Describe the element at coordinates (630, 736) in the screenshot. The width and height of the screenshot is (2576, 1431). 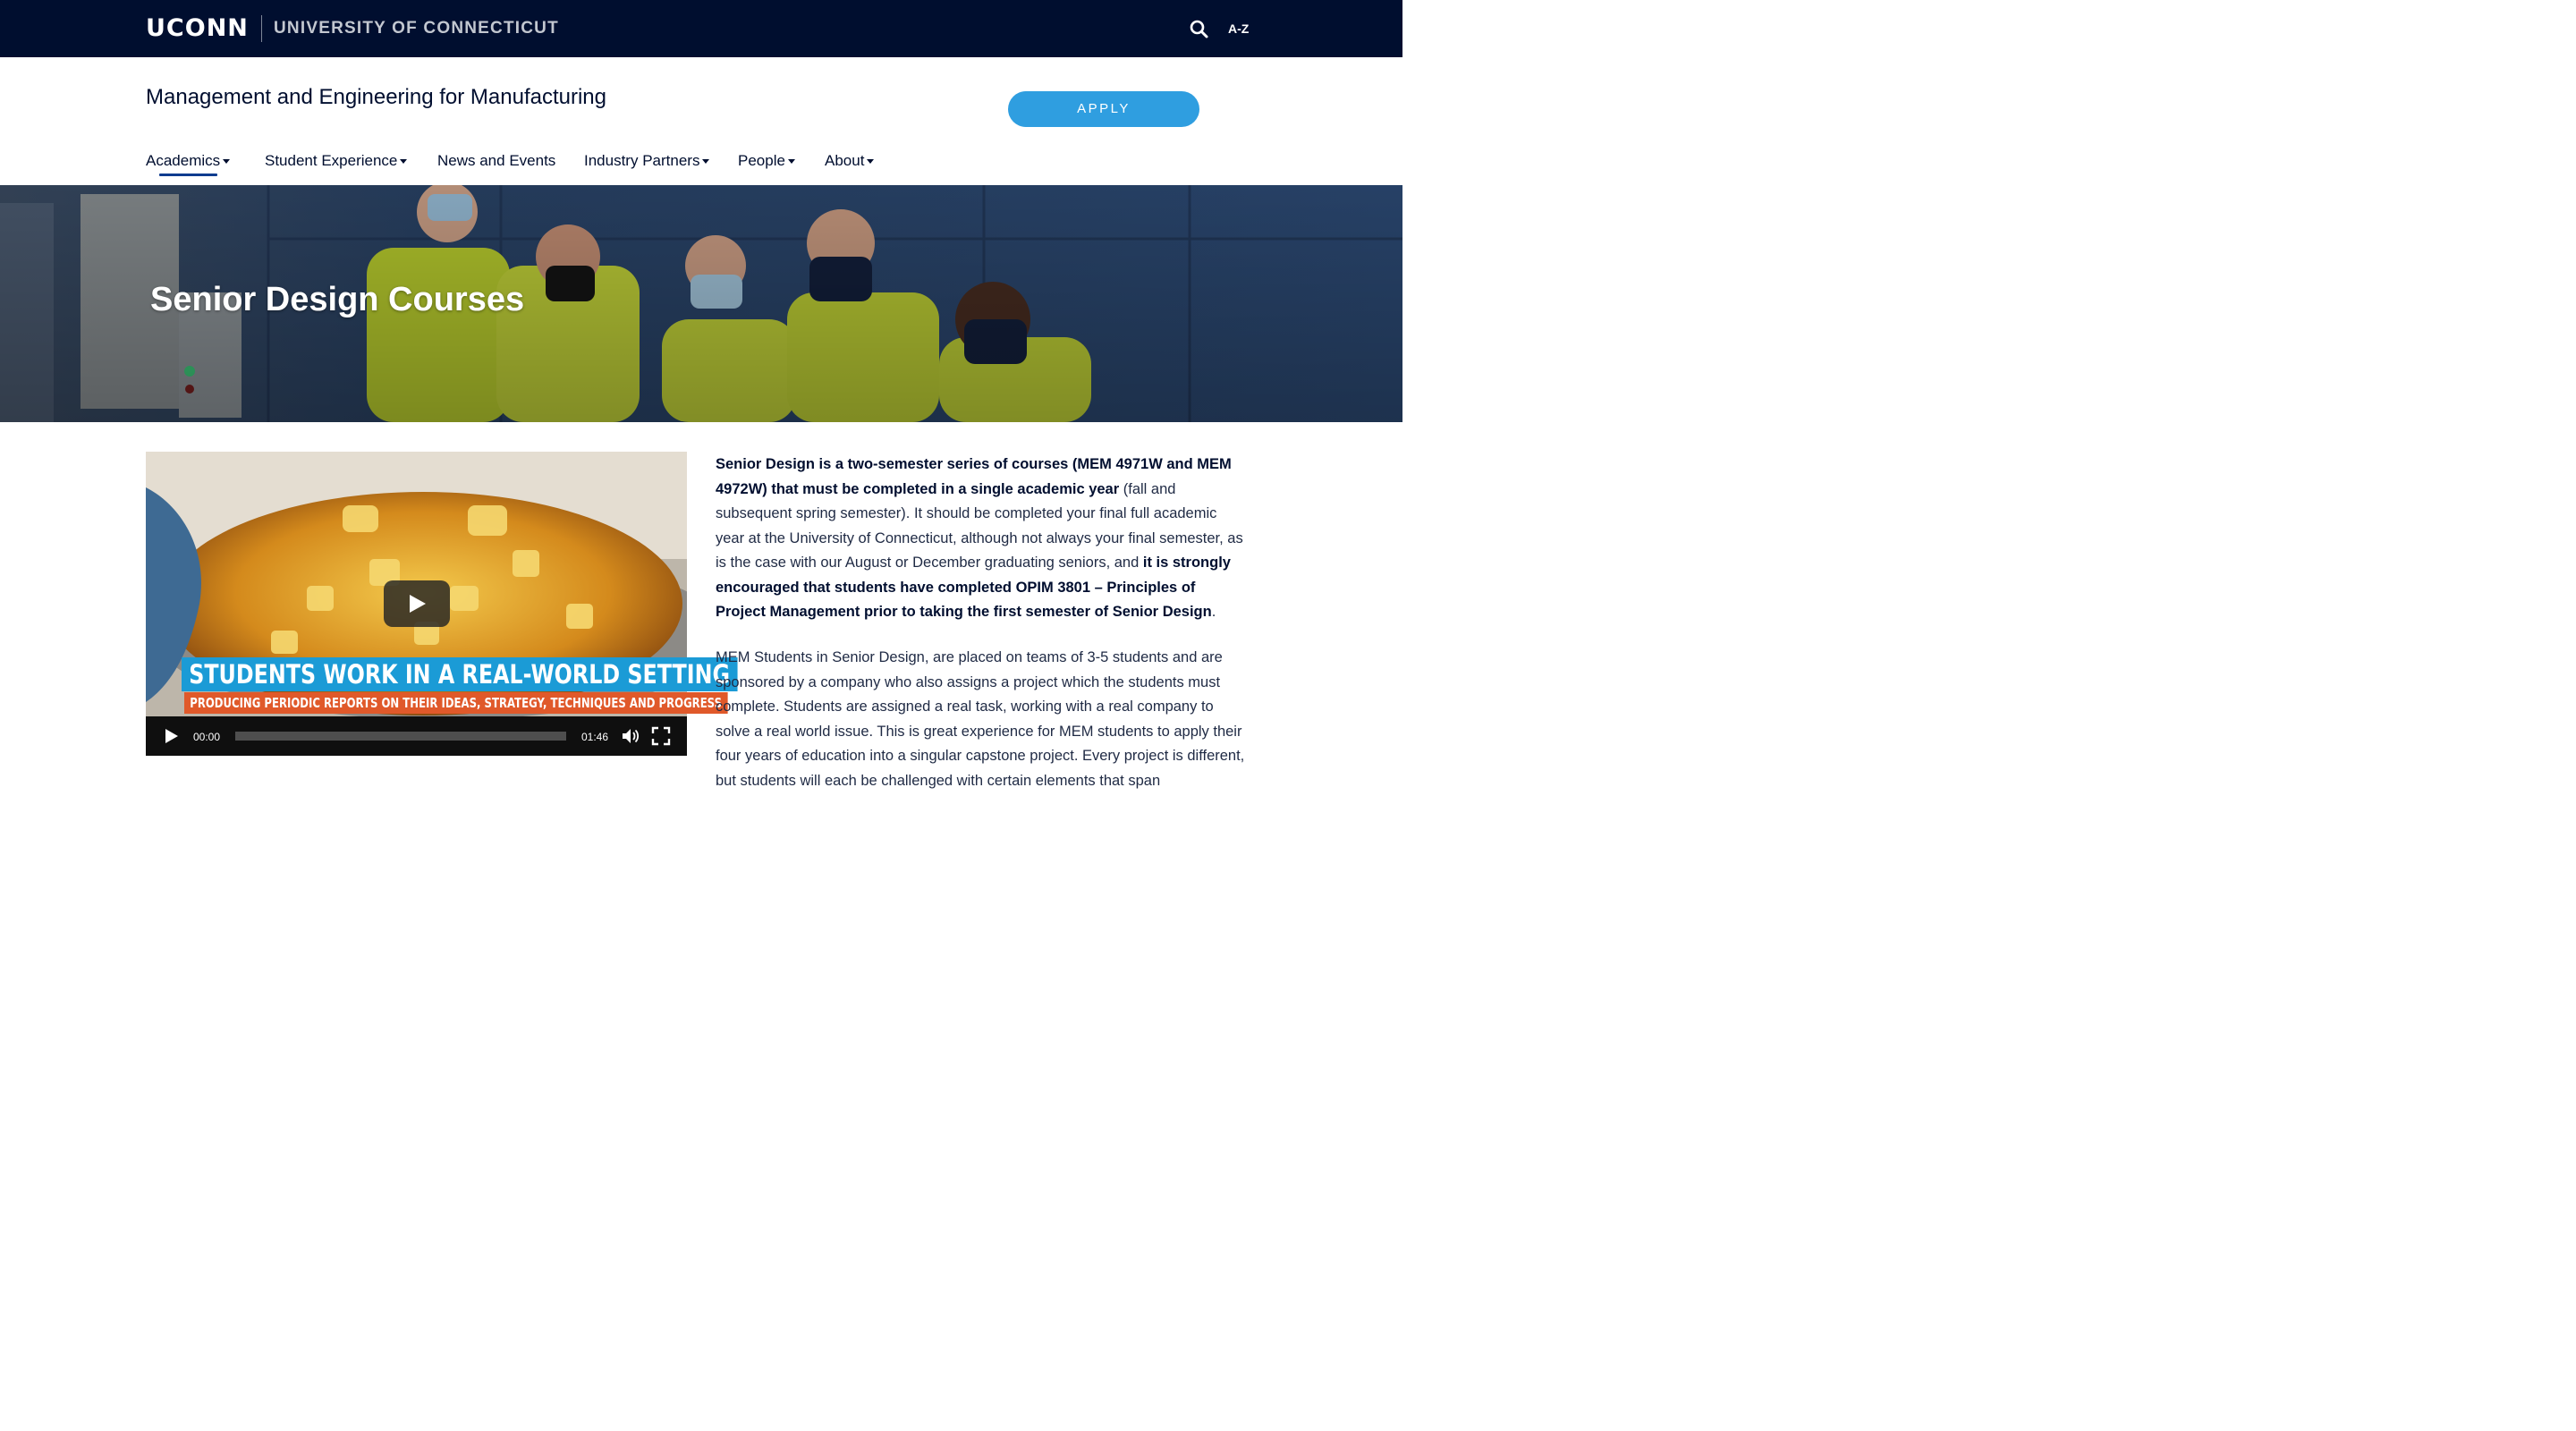
I see `volume-icon` at that location.